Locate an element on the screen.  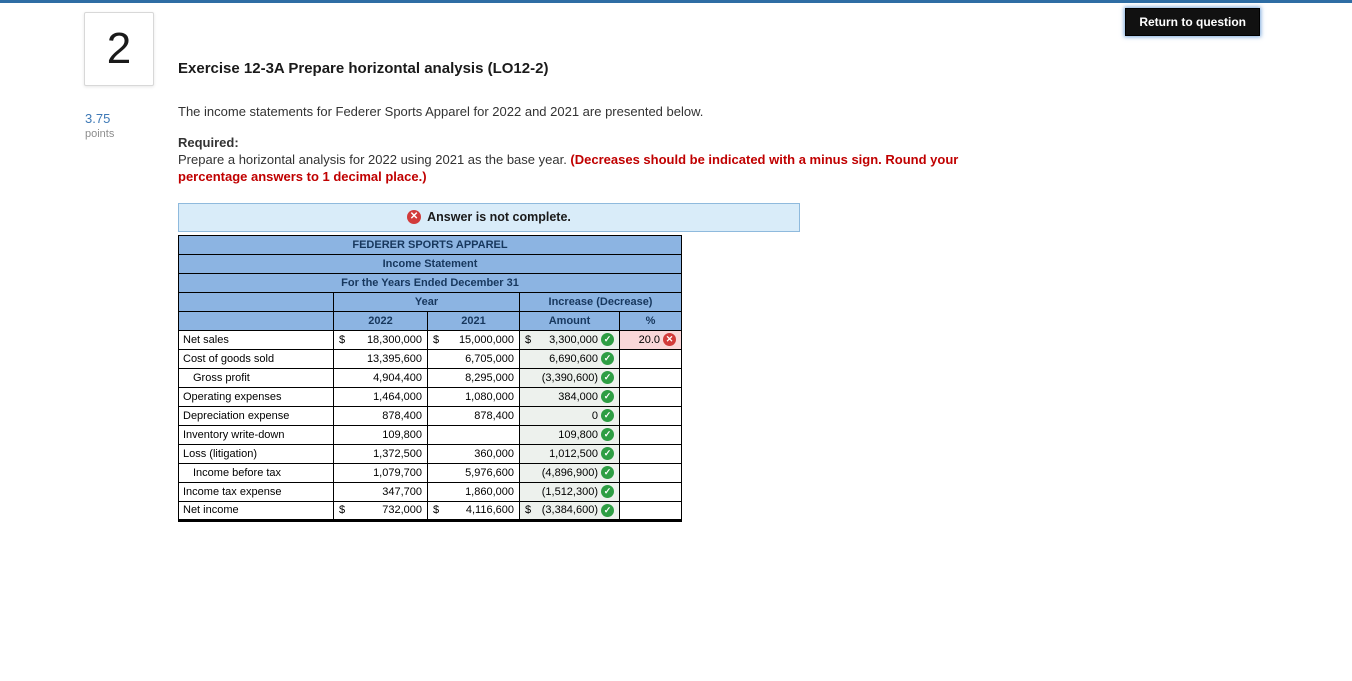
amount-input-cell: 1,012,500 ✓ is located at coordinates (569, 453).